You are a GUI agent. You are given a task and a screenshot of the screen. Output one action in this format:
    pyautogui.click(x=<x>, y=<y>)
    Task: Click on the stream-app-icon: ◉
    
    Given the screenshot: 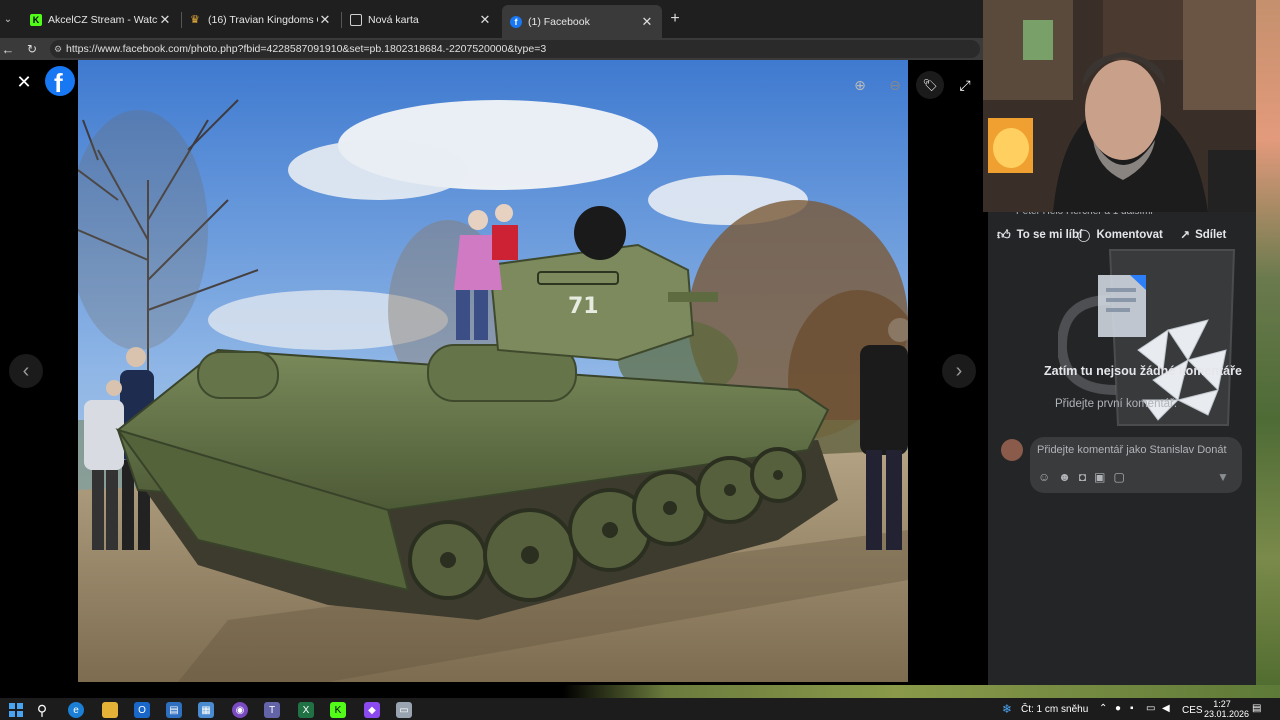 What is the action you would take?
    pyautogui.click(x=240, y=710)
    